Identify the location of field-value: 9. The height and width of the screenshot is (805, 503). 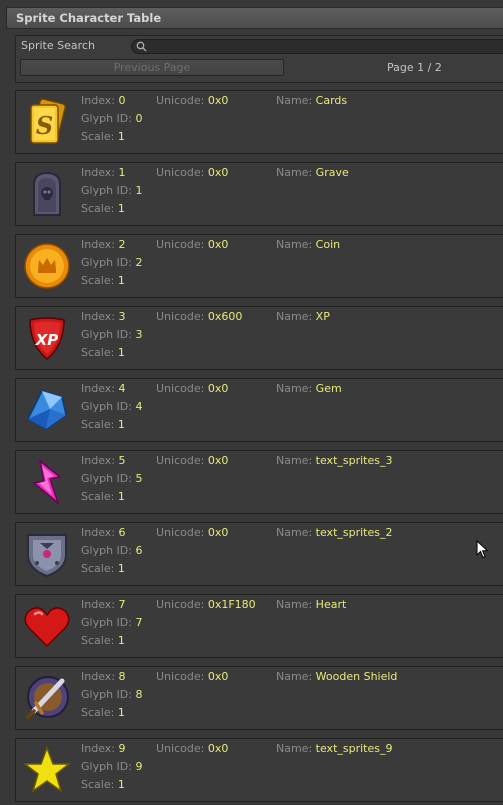
(139, 766).